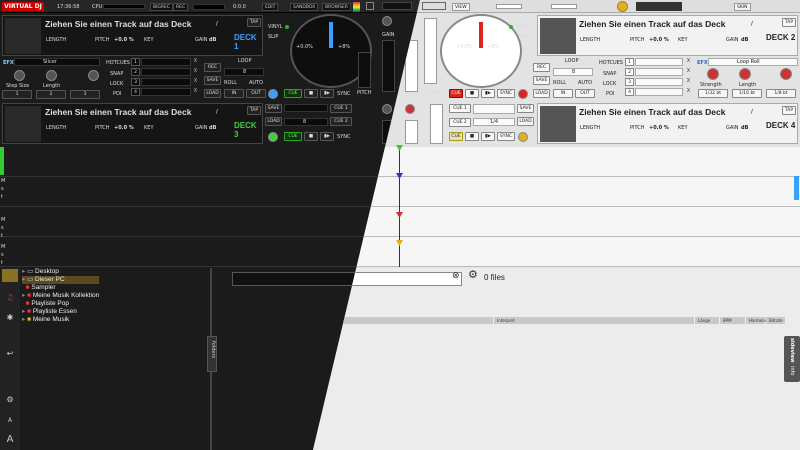 This screenshot has height=450, width=800. I want to click on column-harmonic: Harmonic, so click(757, 320).